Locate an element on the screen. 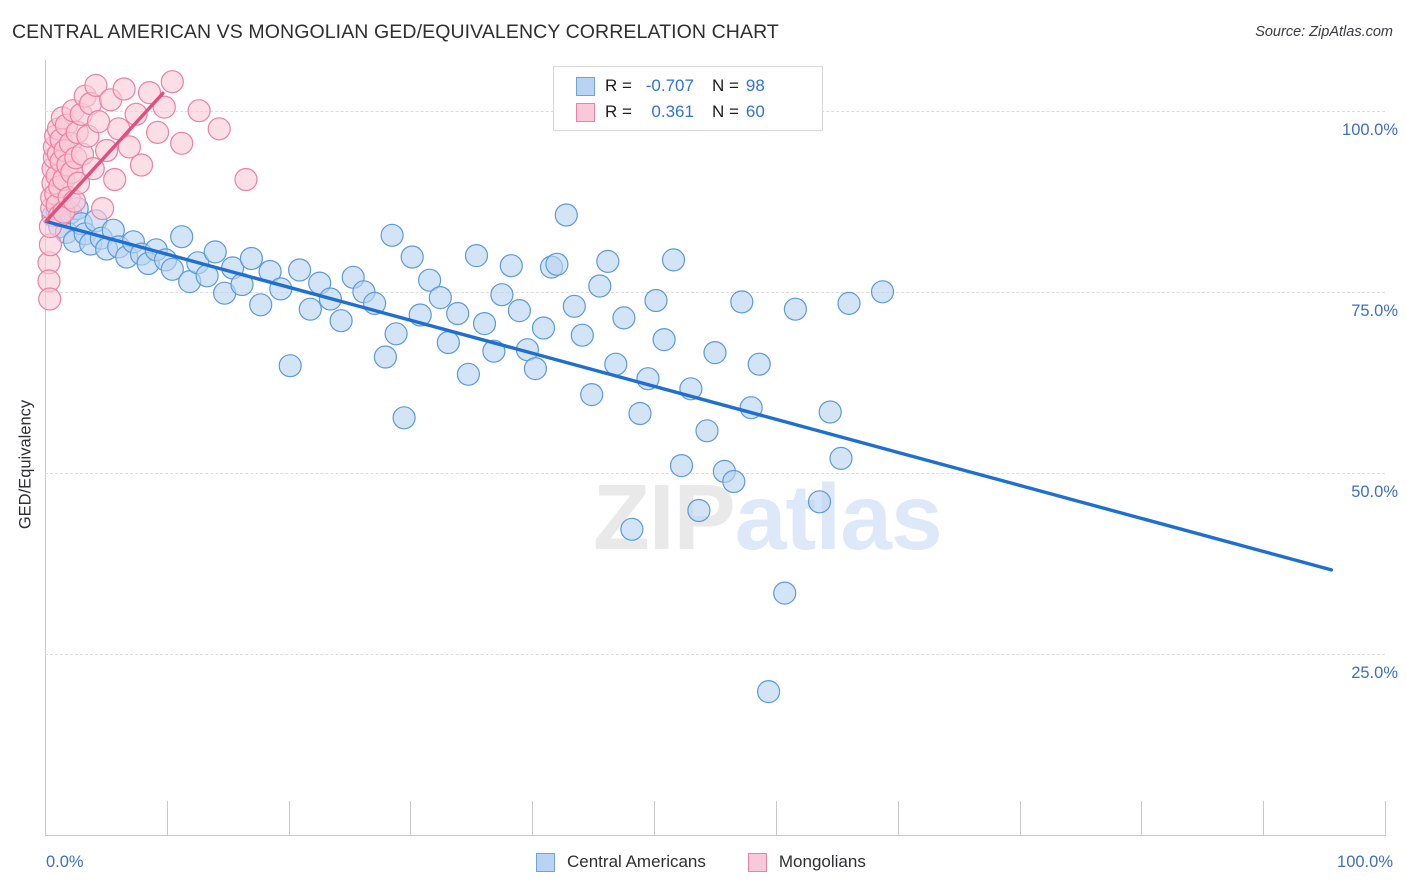 This screenshot has height=892, width=1406. y-axis-tick-label: 25.0% is located at coordinates (1374, 672).